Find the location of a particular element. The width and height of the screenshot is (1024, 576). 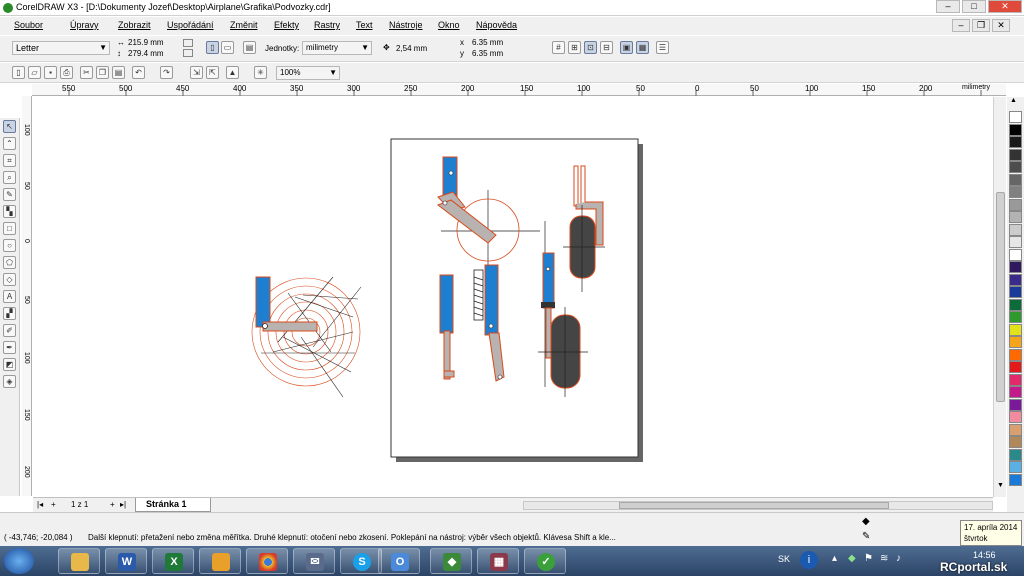

minimize-button: – is located at coordinates (948, 6).